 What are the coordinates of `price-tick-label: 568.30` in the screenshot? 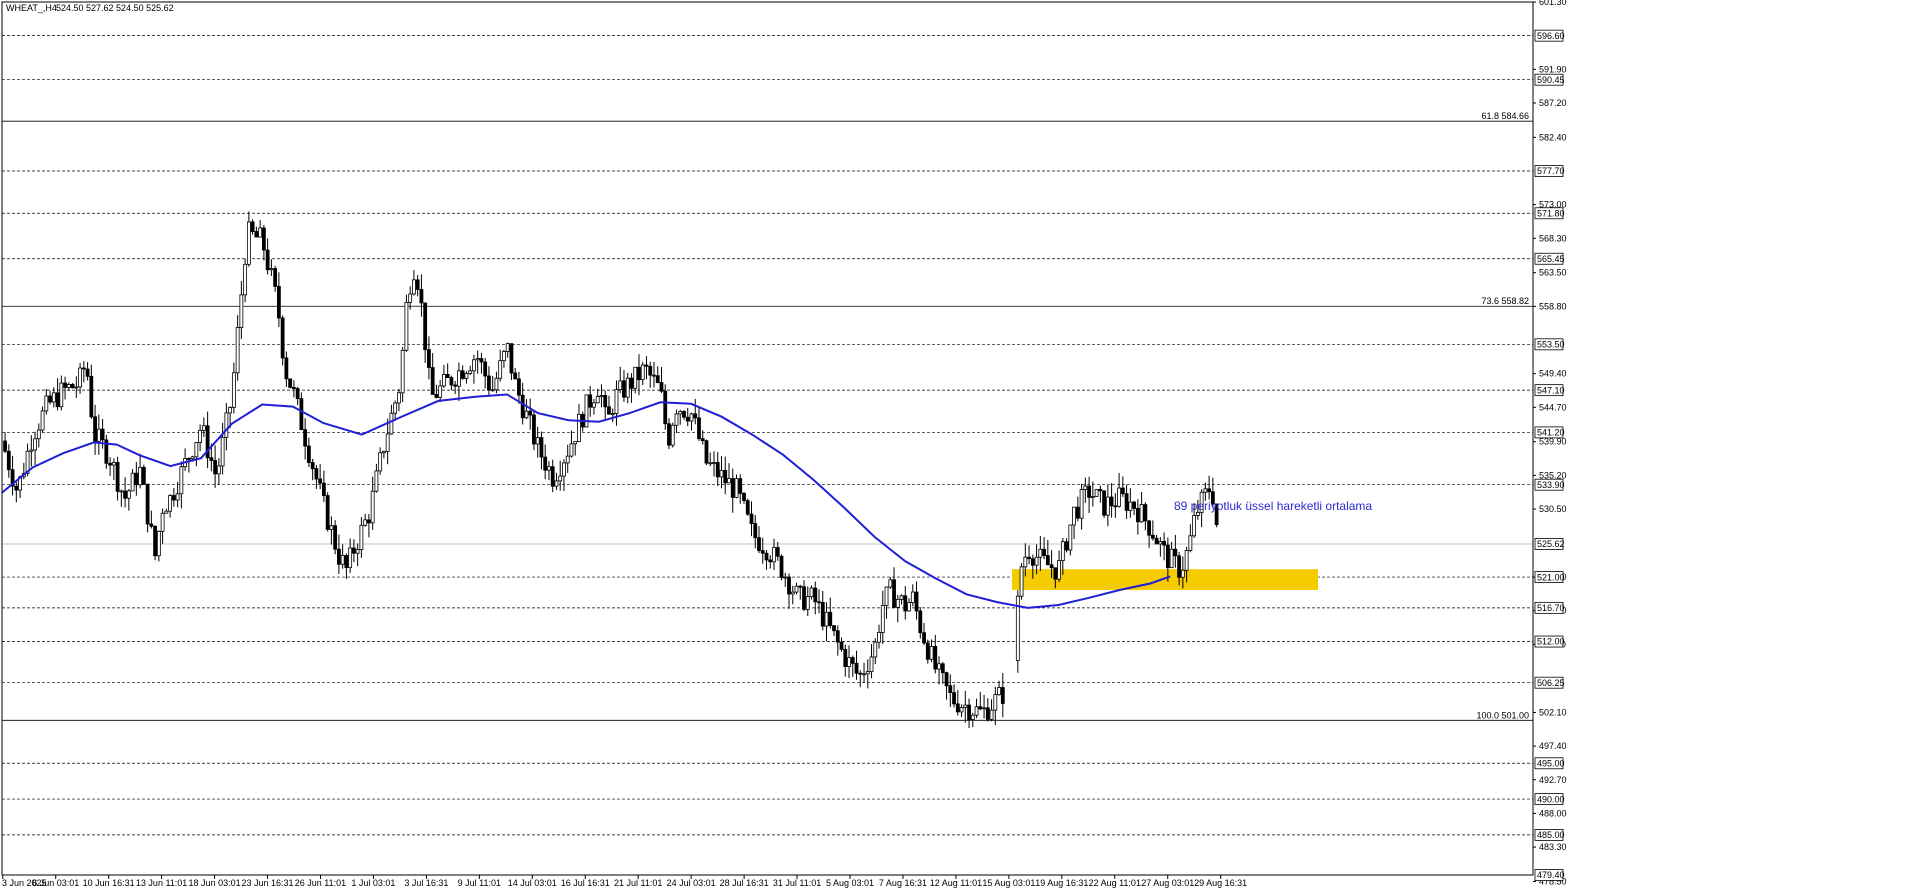 It's located at (1553, 238).